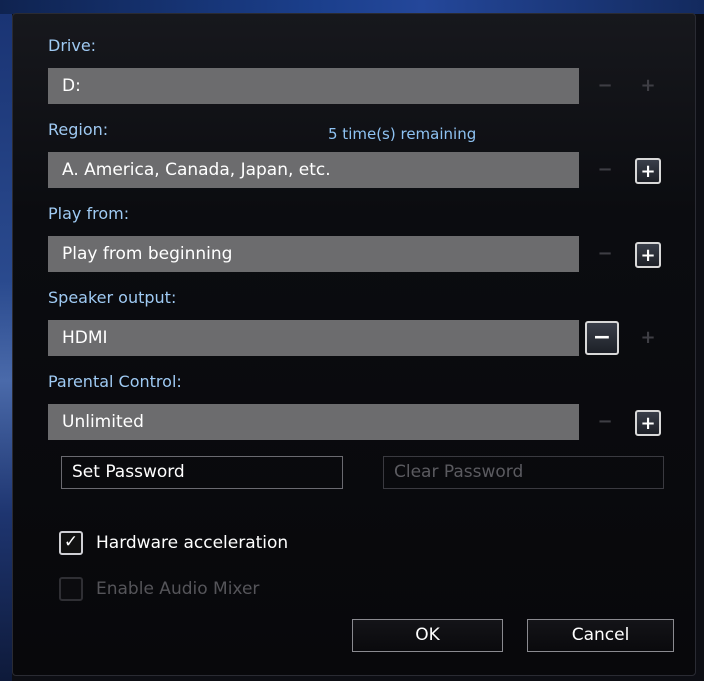 The image size is (704, 681). Describe the element at coordinates (605, 85) in the screenshot. I see `drive-minus-button: −` at that location.